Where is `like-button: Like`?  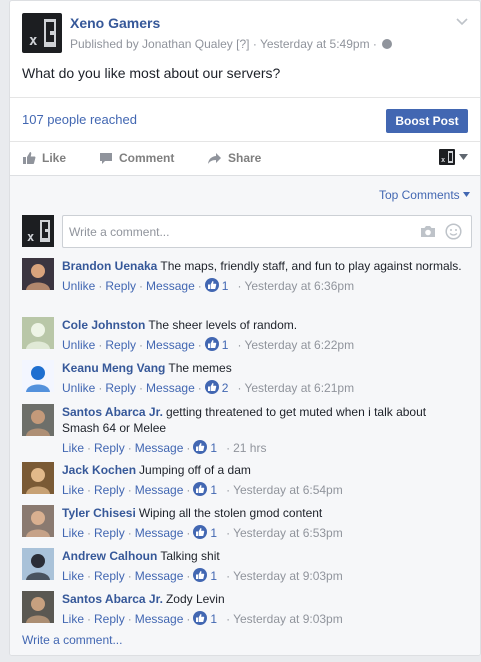 like-button: Like is located at coordinates (44, 158).